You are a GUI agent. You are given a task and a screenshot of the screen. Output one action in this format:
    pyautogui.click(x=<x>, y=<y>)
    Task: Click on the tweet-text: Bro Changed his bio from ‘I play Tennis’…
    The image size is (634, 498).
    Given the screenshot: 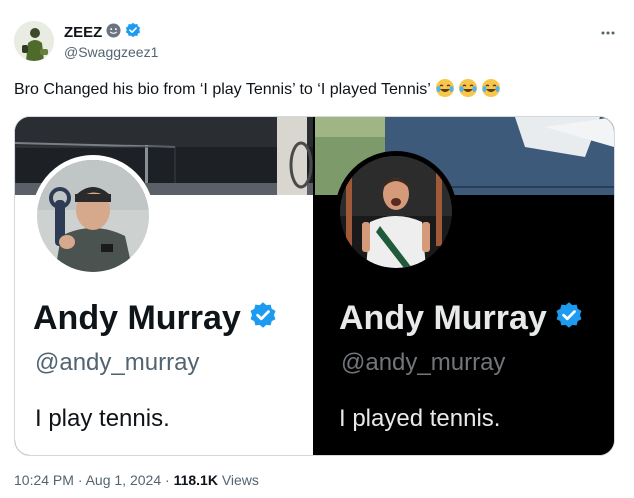 What is the action you would take?
    pyautogui.click(x=257, y=92)
    